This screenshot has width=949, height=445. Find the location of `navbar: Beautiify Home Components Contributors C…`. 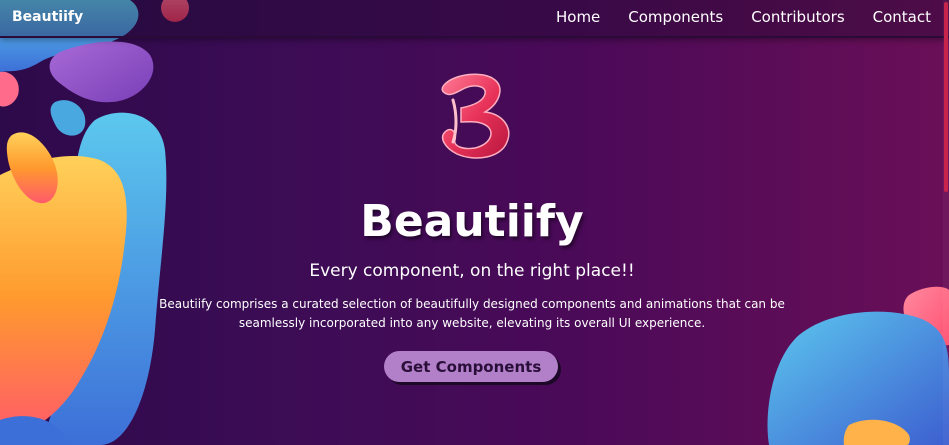

navbar: Beautiify Home Components Contributors C… is located at coordinates (474, 19).